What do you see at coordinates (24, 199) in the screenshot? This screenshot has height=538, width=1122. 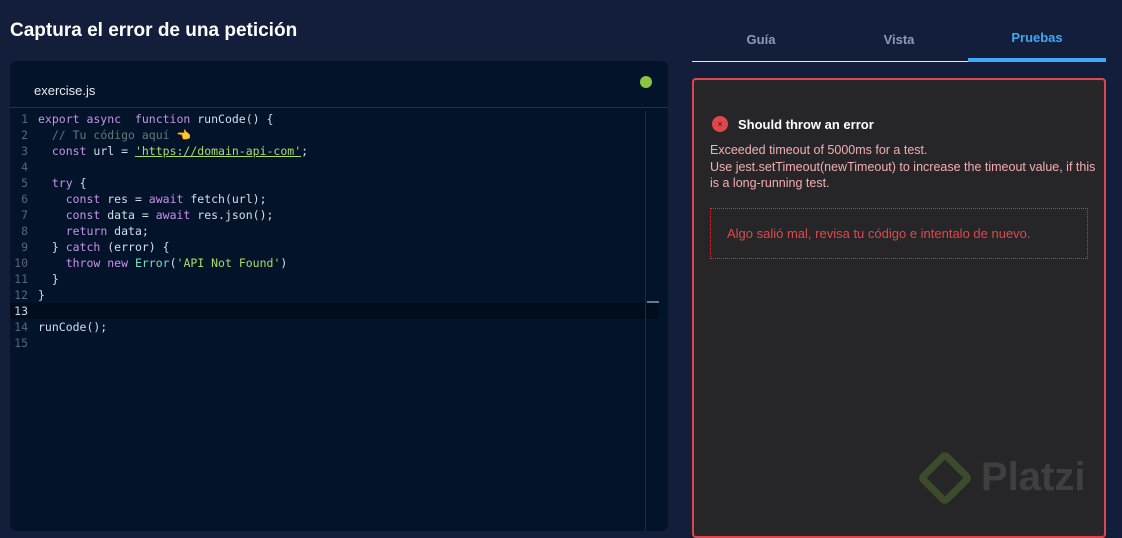 I see `line-number: 6` at bounding box center [24, 199].